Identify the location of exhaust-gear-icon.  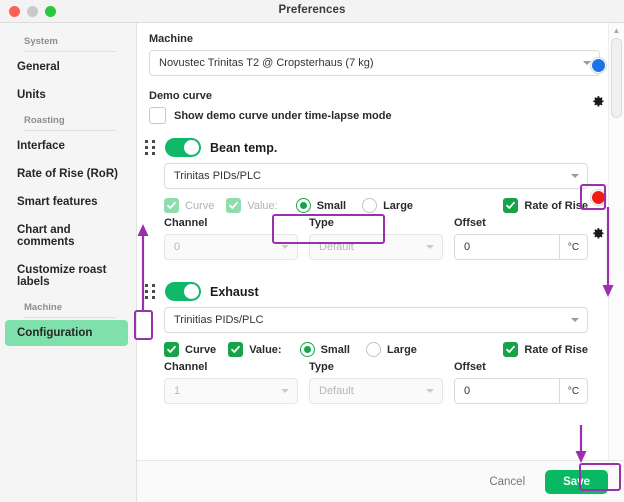
(597, 233).